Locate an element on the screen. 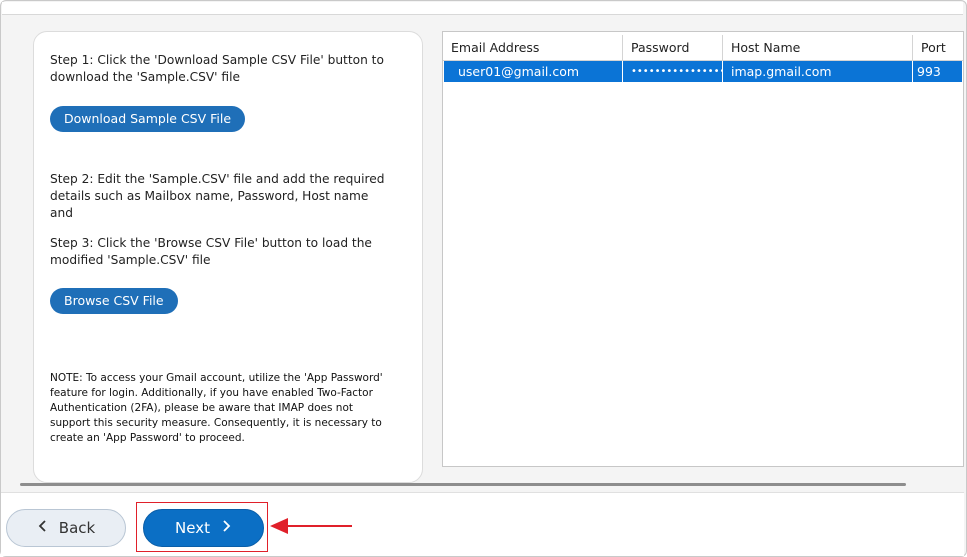 This screenshot has width=967, height=557. red-arrow-icon is located at coordinates (311, 528).